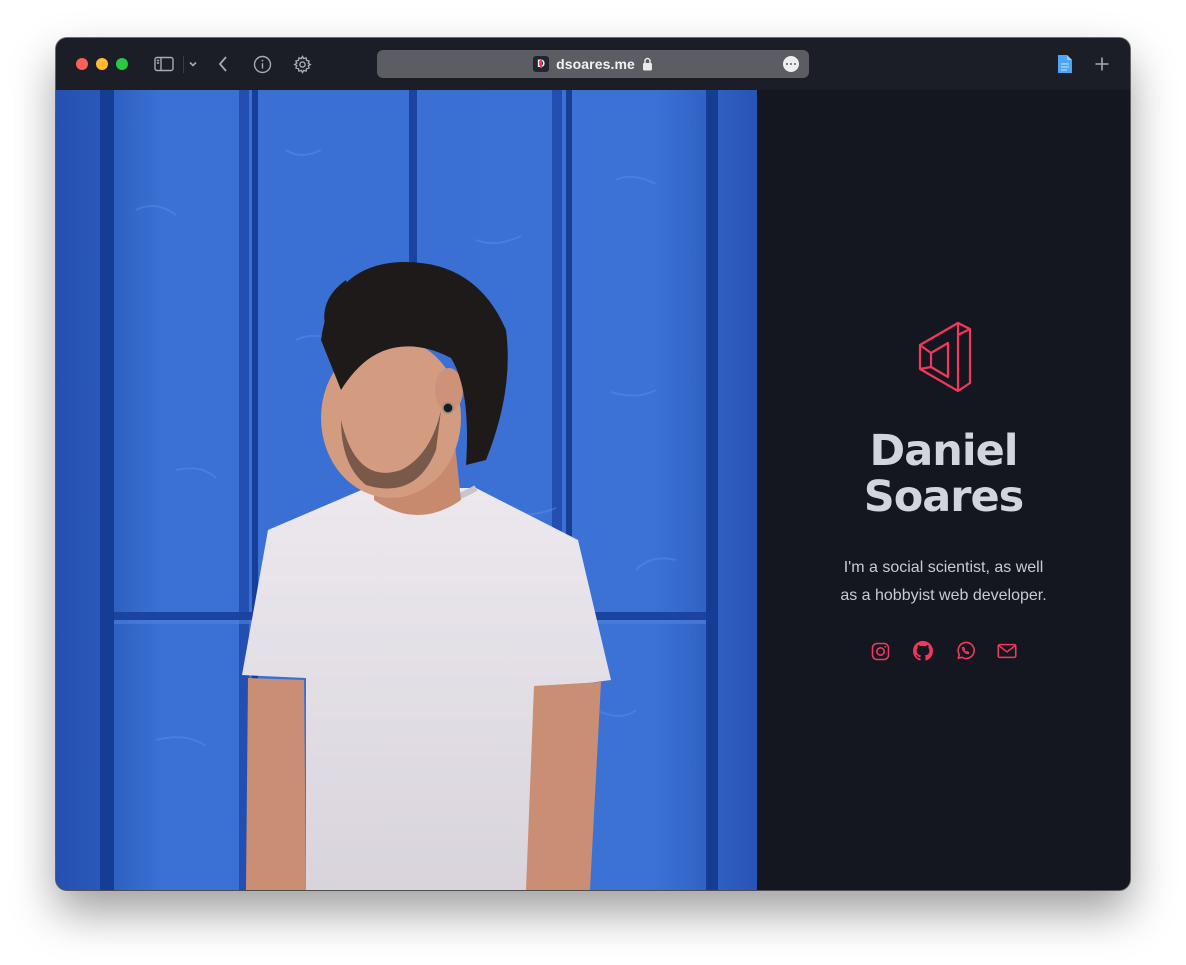  Describe the element at coordinates (122, 64) in the screenshot. I see `zoom-window-button` at that location.